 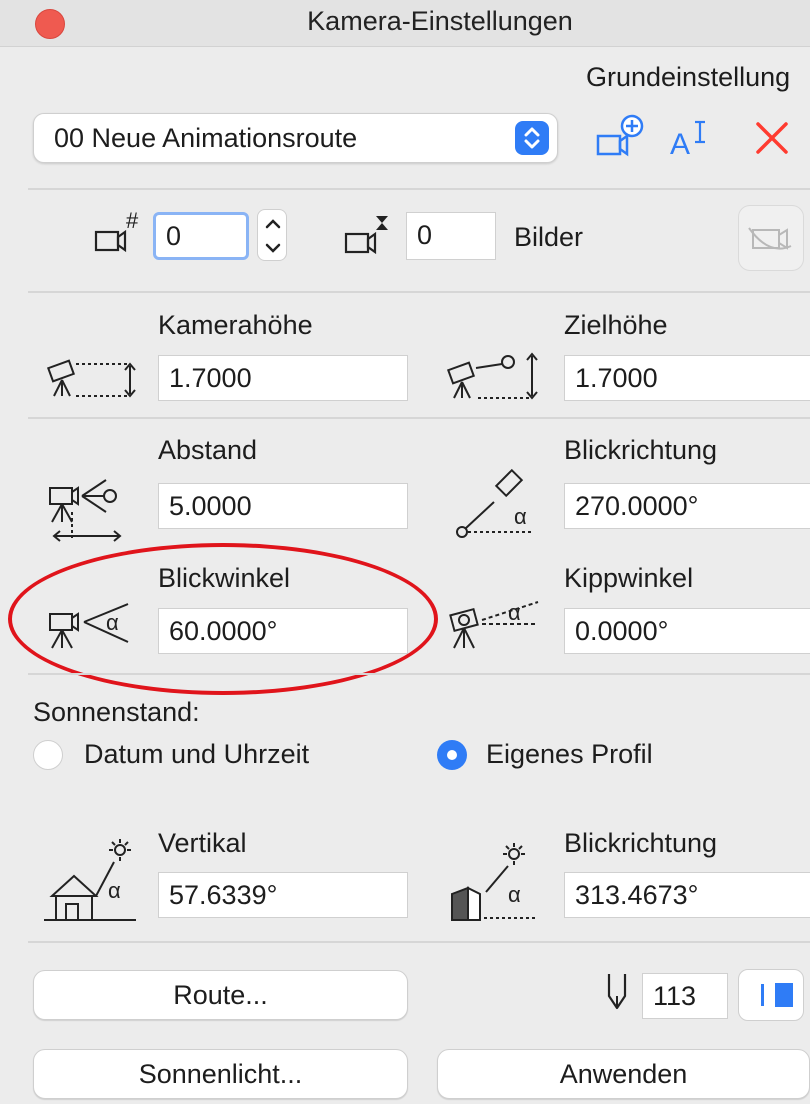 I want to click on rename-icon: A, so click(x=692, y=138).